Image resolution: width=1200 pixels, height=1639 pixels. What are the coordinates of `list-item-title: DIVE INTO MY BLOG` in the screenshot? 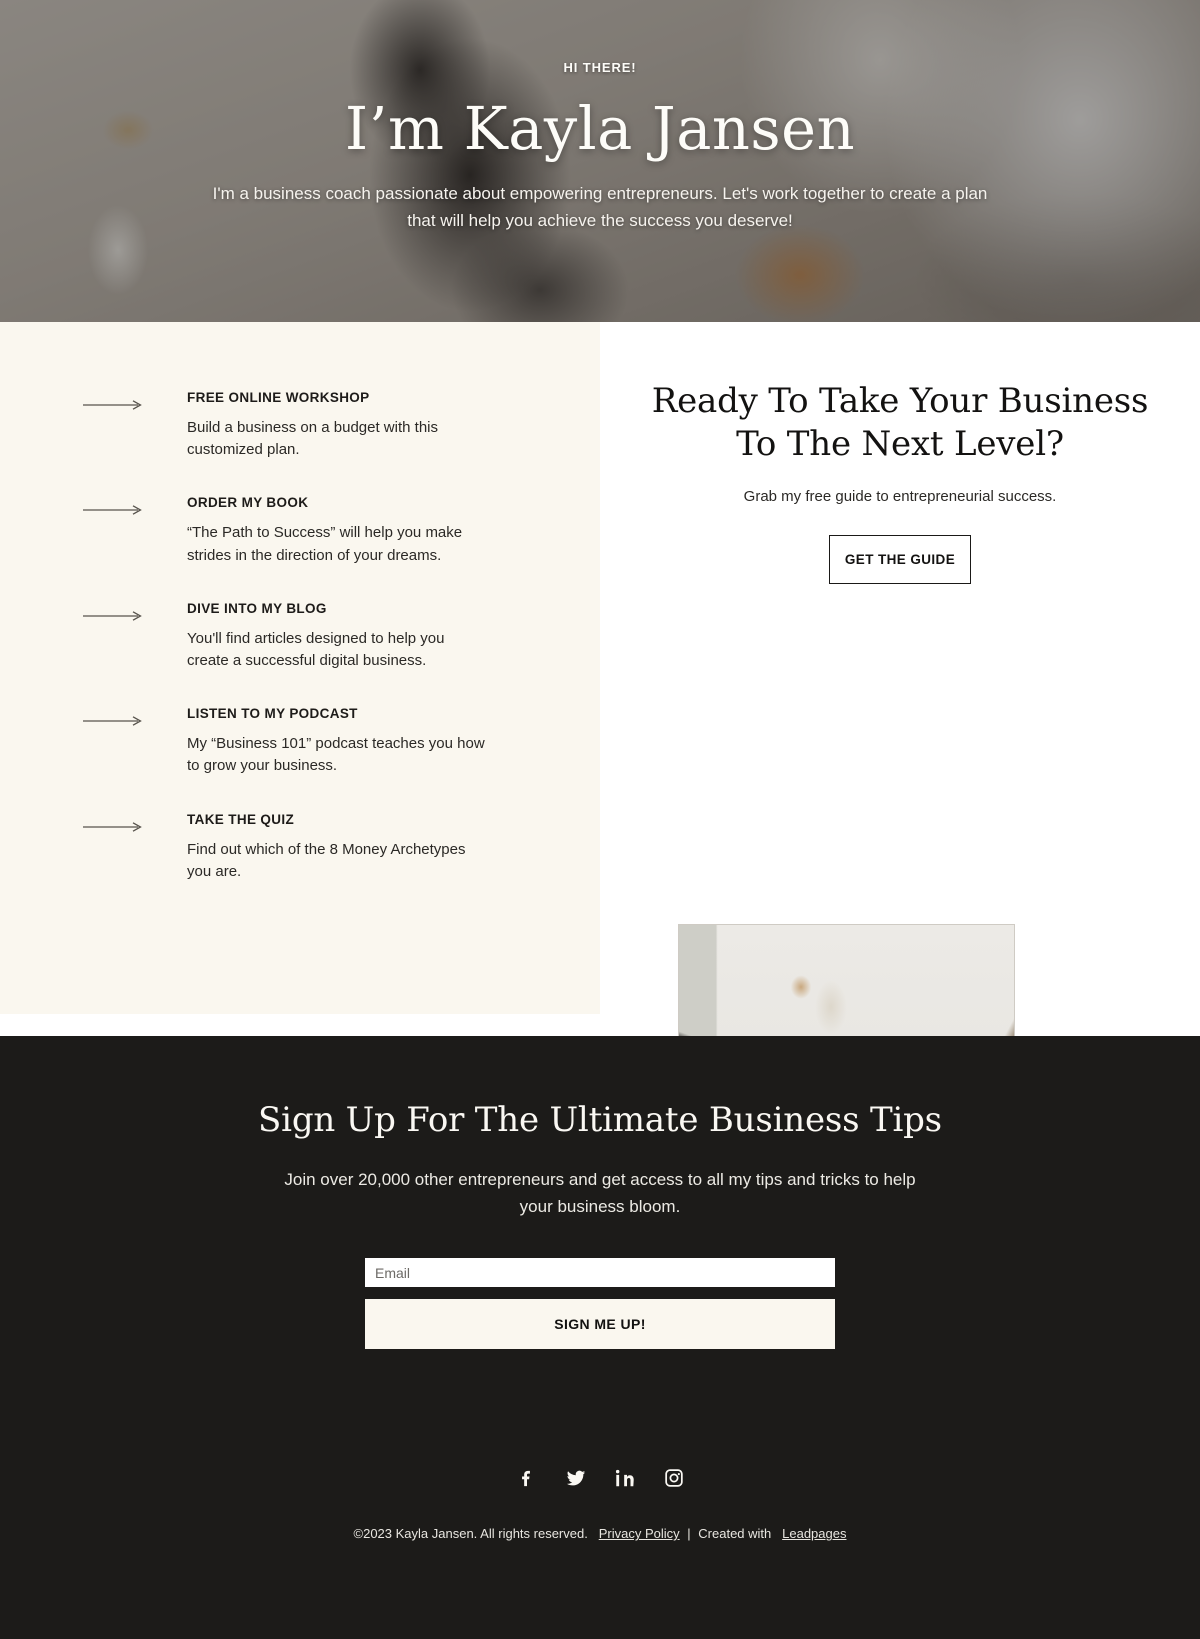 It's located at (257, 608).